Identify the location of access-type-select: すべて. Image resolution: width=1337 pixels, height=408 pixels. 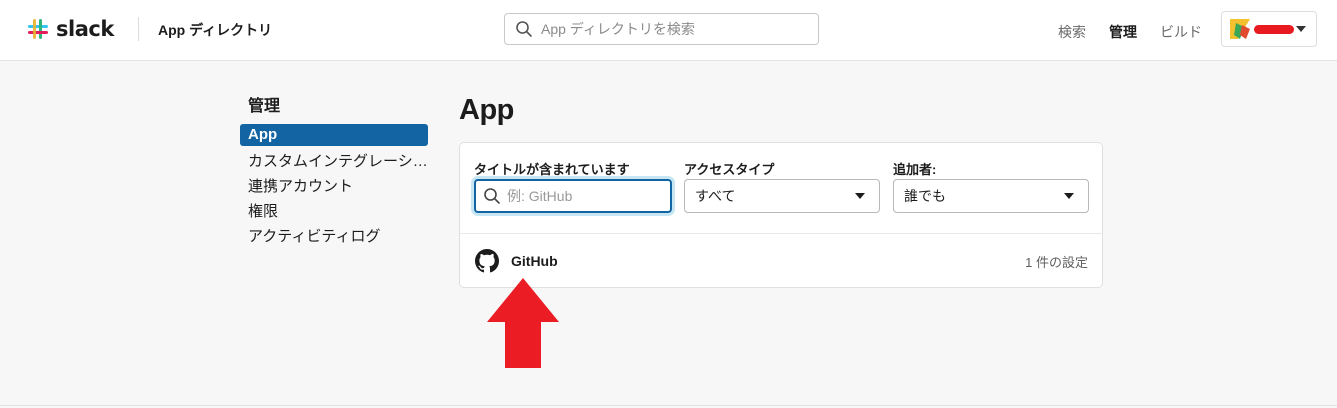
(782, 196).